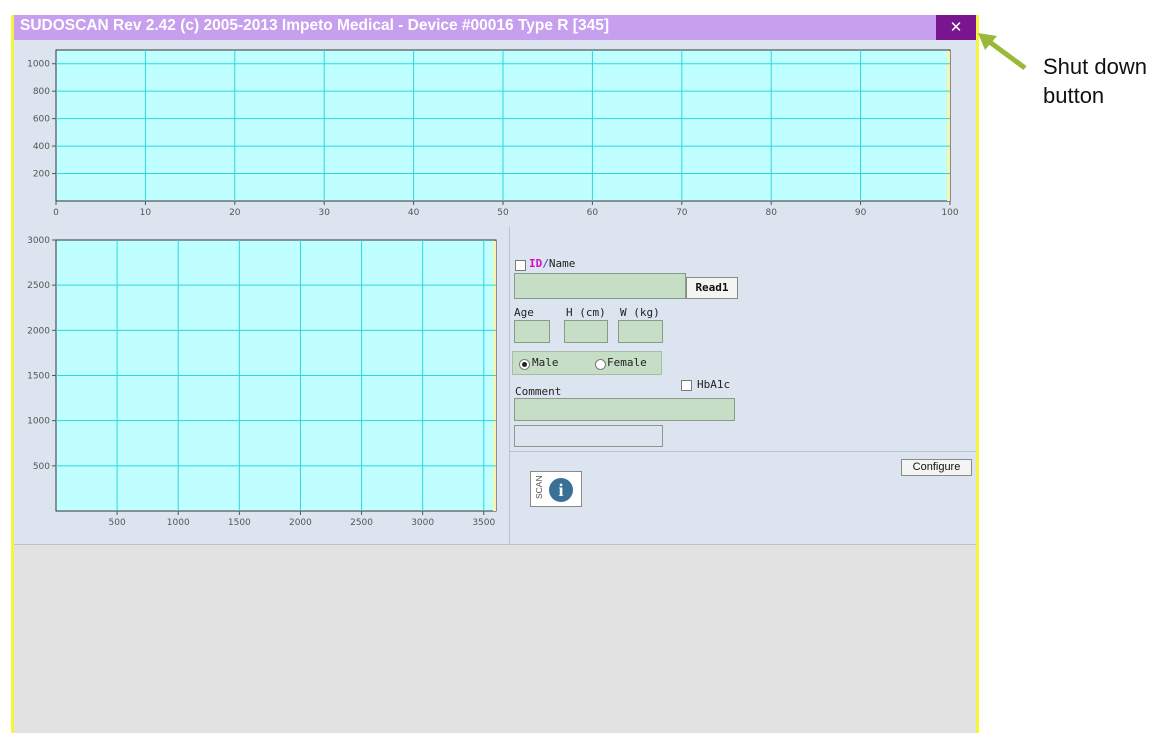 This screenshot has height=733, width=1175. Describe the element at coordinates (414, 213) in the screenshot. I see `top-chart-x-tick-label: 40` at that location.